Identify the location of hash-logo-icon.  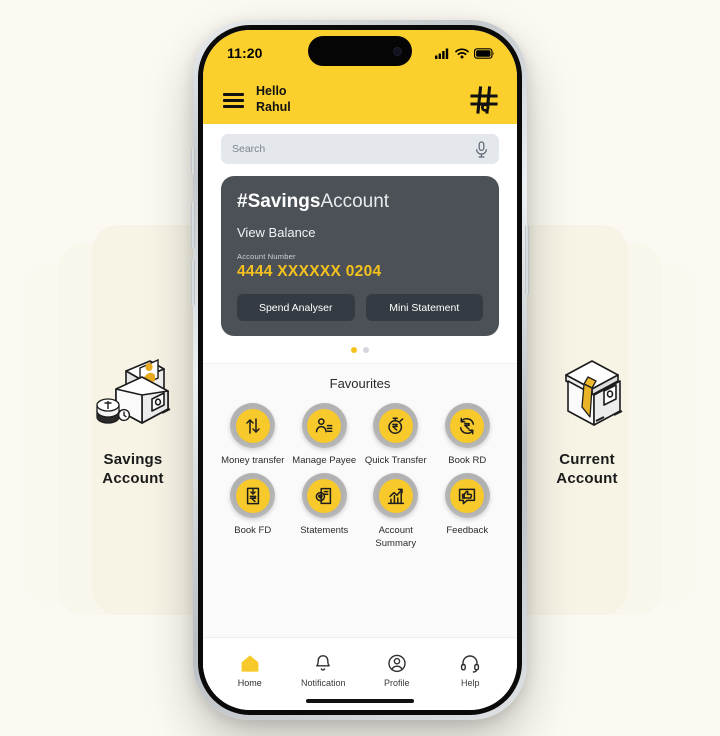
(484, 100).